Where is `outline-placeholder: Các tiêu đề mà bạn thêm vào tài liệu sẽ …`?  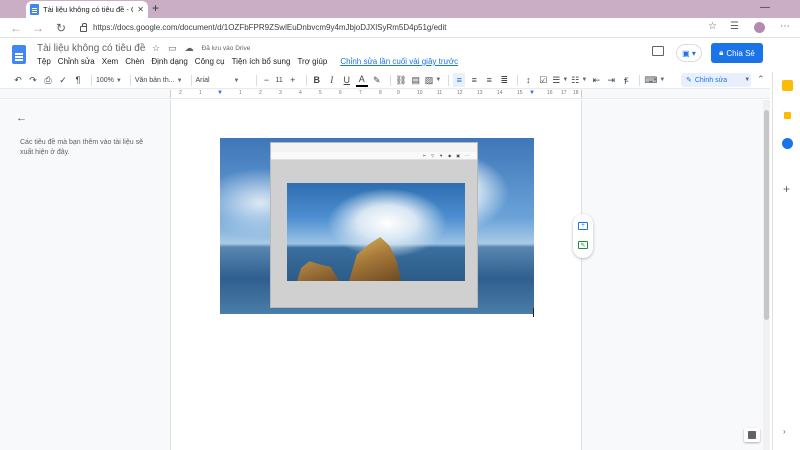 outline-placeholder: Các tiêu đề mà bạn thêm vào tài liệu sẽ … is located at coordinates (81, 147).